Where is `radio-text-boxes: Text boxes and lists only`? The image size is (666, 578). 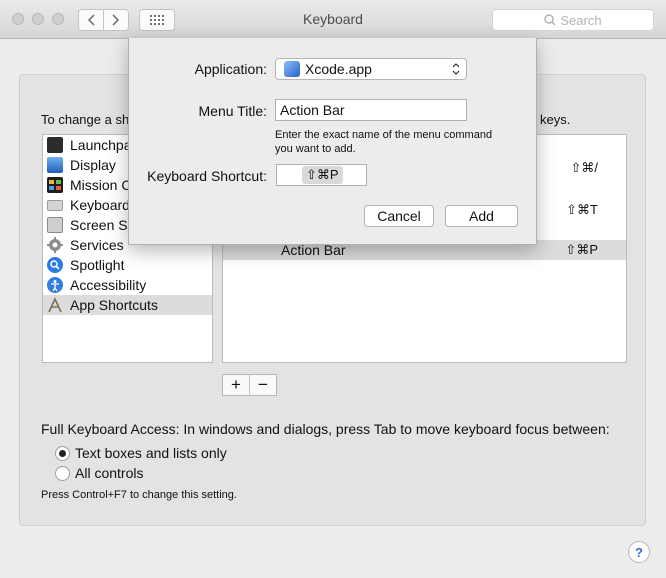
radio-text-boxes: Text boxes and lists only is located at coordinates (141, 453).